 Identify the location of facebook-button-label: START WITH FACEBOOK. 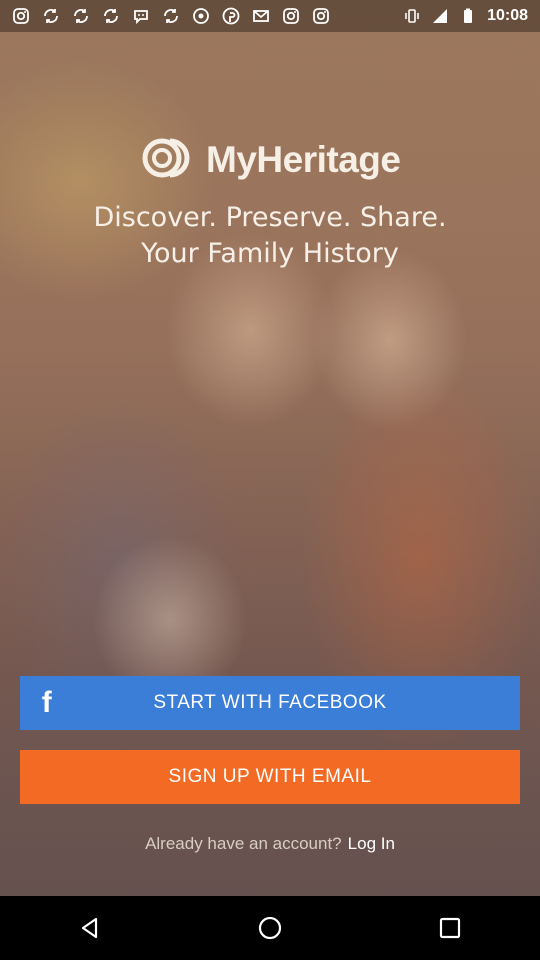
(270, 702).